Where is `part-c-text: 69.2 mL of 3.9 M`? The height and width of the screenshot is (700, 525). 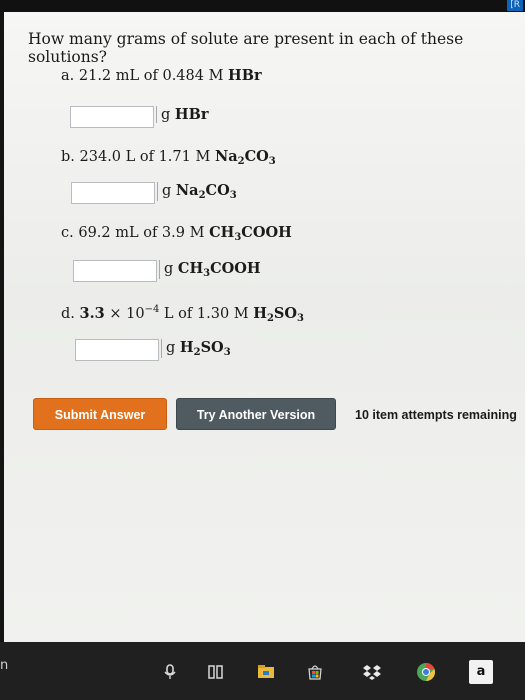 part-c-text: 69.2 mL of 3.9 M is located at coordinates (141, 233).